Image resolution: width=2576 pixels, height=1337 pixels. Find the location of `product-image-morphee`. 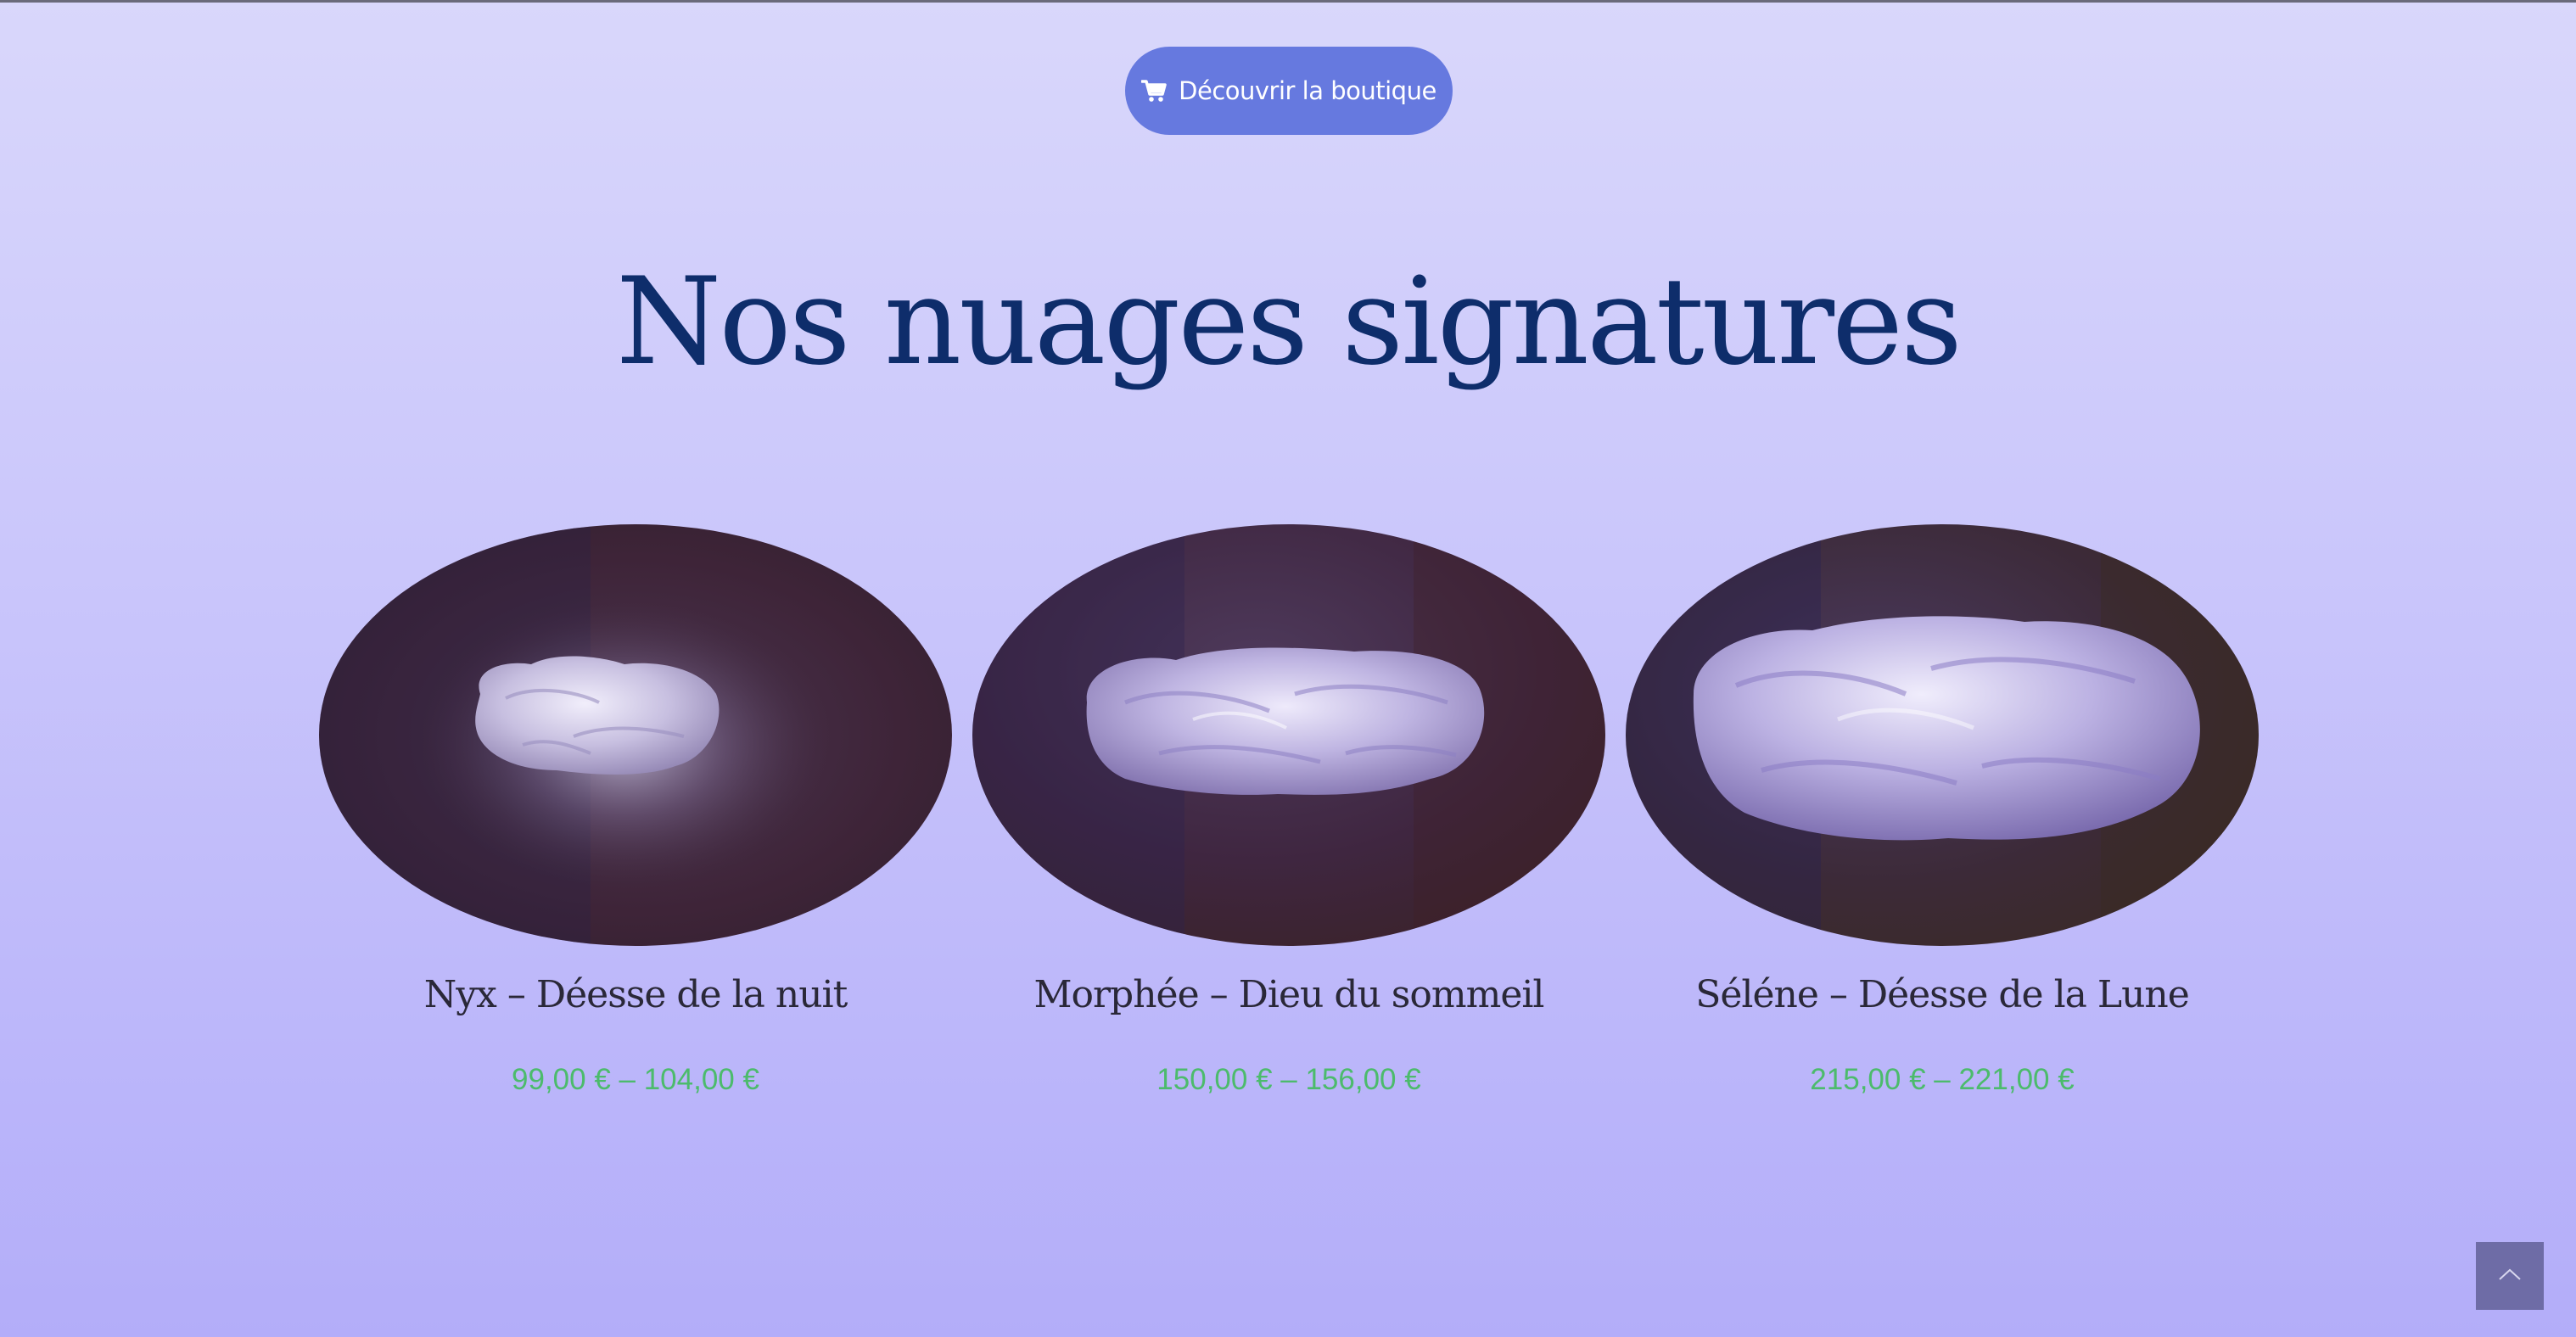

product-image-morphee is located at coordinates (1288, 735).